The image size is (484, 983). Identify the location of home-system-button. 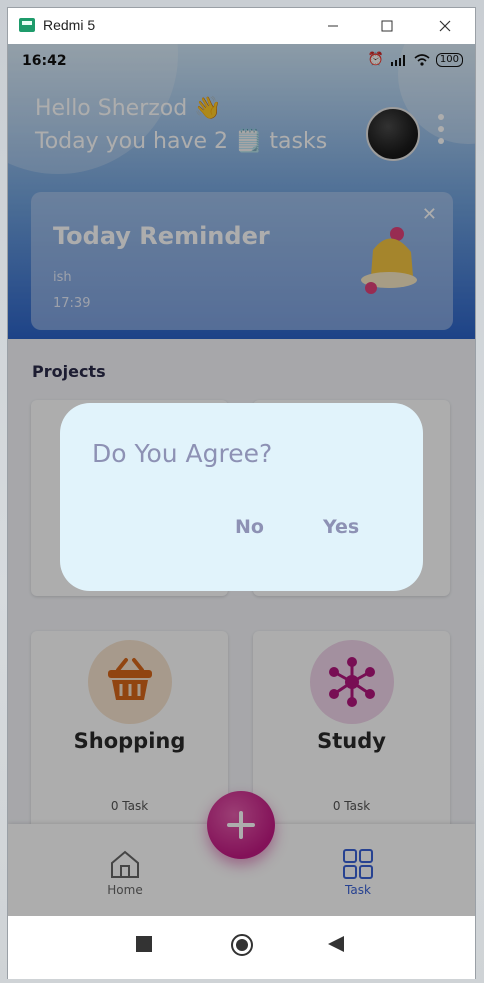
(242, 947).